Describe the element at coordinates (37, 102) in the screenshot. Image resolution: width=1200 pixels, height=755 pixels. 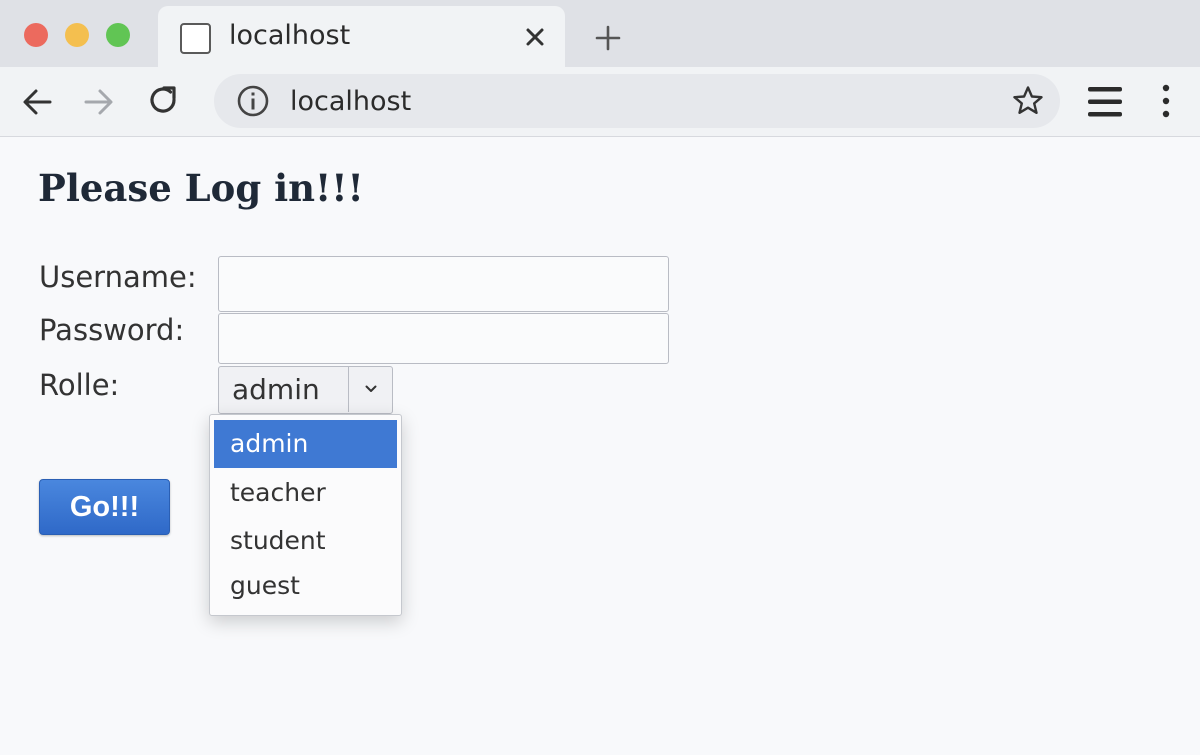
I see `back-arrow-icon` at that location.